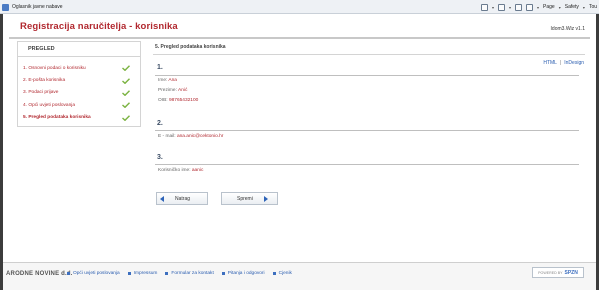 The image size is (599, 290). What do you see at coordinates (572, 7) in the screenshot?
I see `safety-menu: Safety` at bounding box center [572, 7].